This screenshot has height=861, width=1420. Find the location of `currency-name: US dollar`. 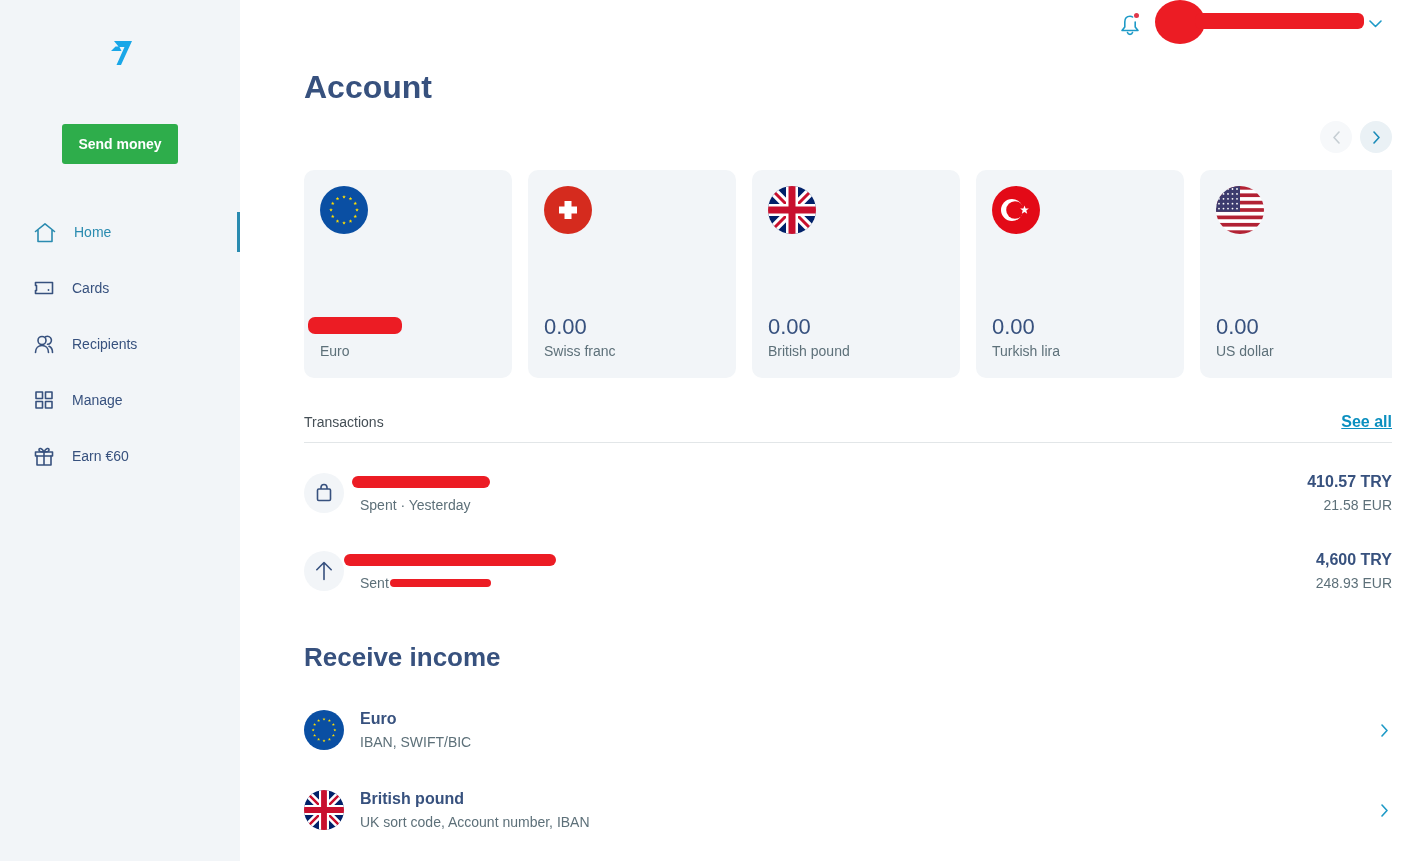

currency-name: US dollar is located at coordinates (1245, 351).